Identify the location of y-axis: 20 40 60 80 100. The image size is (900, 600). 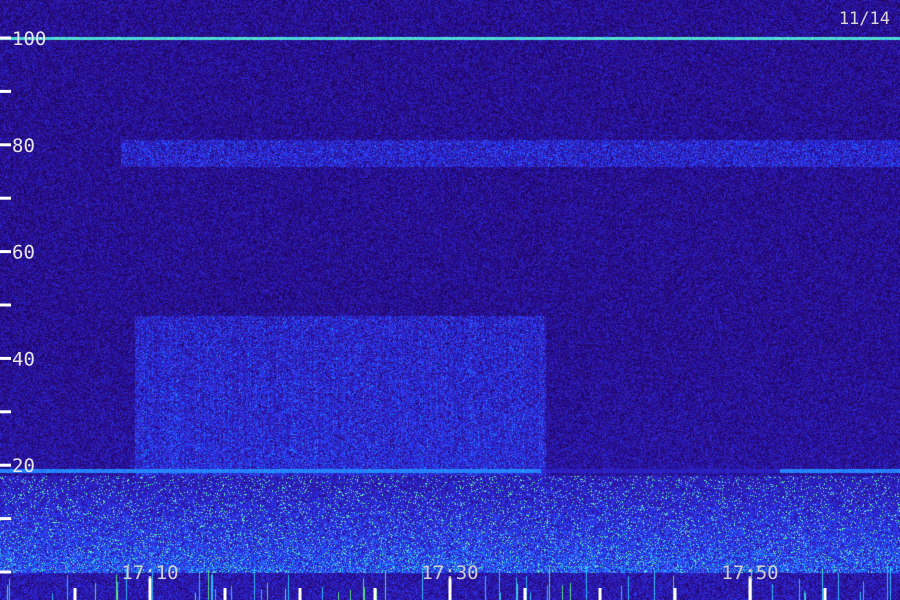
(23, 301).